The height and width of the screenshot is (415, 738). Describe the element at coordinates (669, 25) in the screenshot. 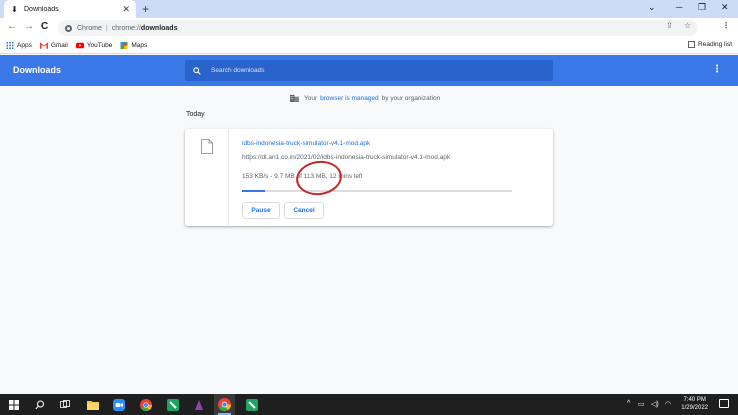

I see `share-icon: ⇪` at that location.